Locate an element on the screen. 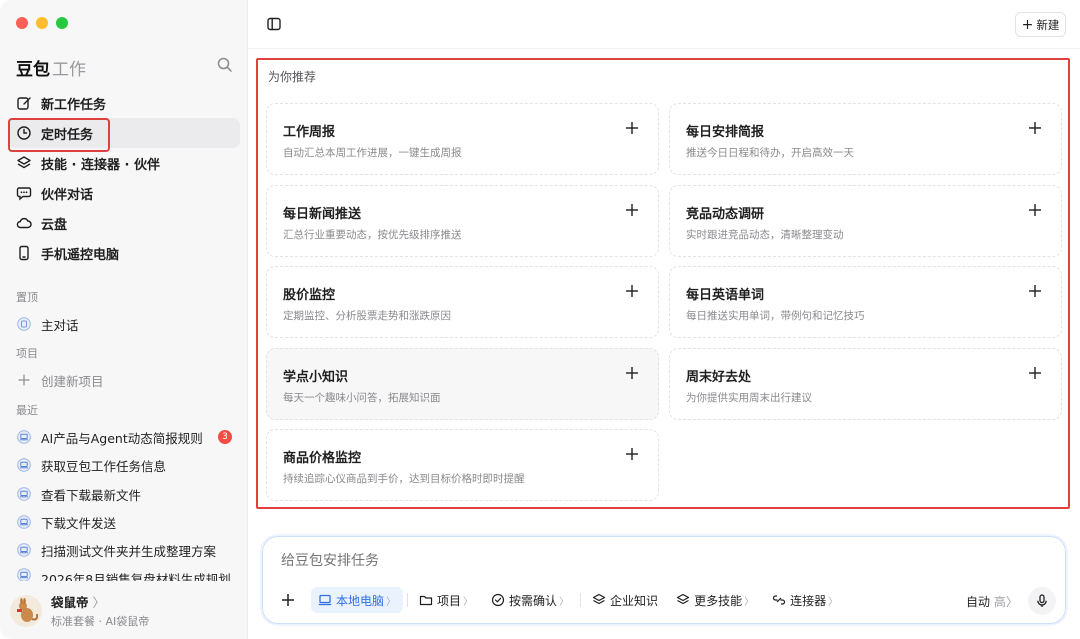 This screenshot has height=639, width=1080. sidebar-item-scheduled-tasks: 定时任务 is located at coordinates (124, 135).